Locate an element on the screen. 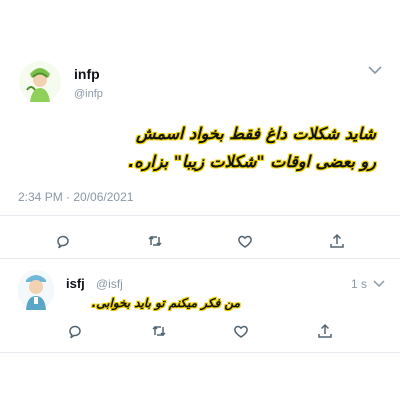 This screenshot has height=400, width=400. user-handle: @infp is located at coordinates (88, 94).